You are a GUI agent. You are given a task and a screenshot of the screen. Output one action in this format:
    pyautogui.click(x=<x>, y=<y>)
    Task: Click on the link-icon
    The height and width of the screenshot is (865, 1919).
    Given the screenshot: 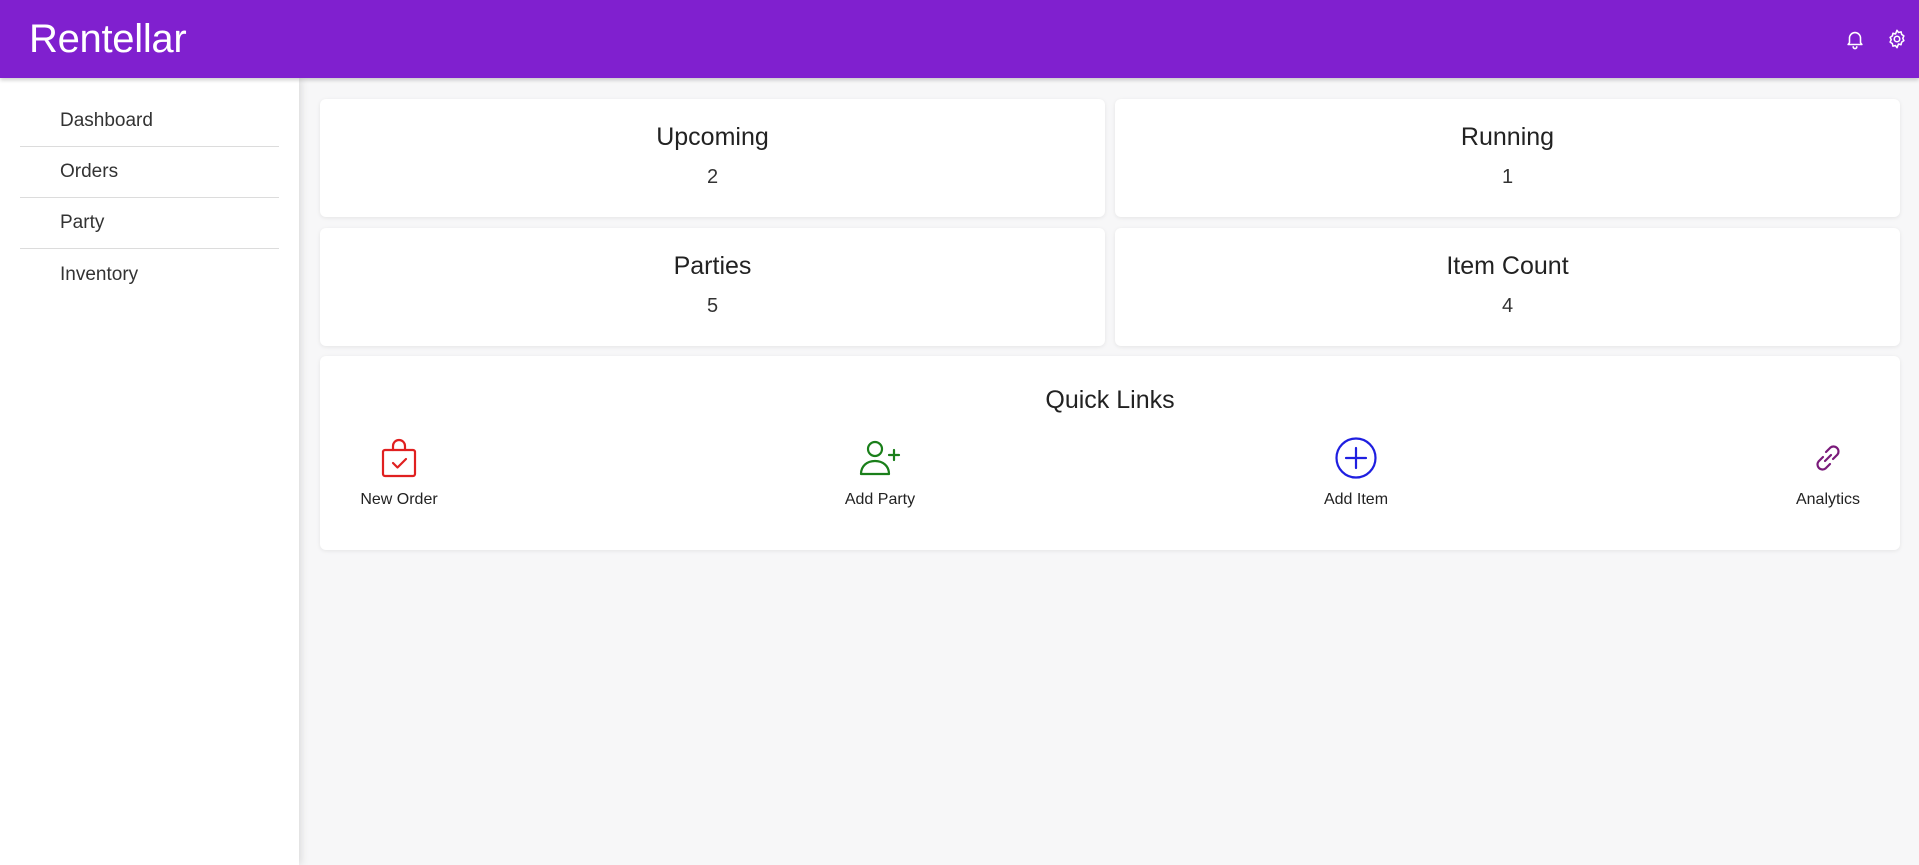 What is the action you would take?
    pyautogui.click(x=1828, y=458)
    